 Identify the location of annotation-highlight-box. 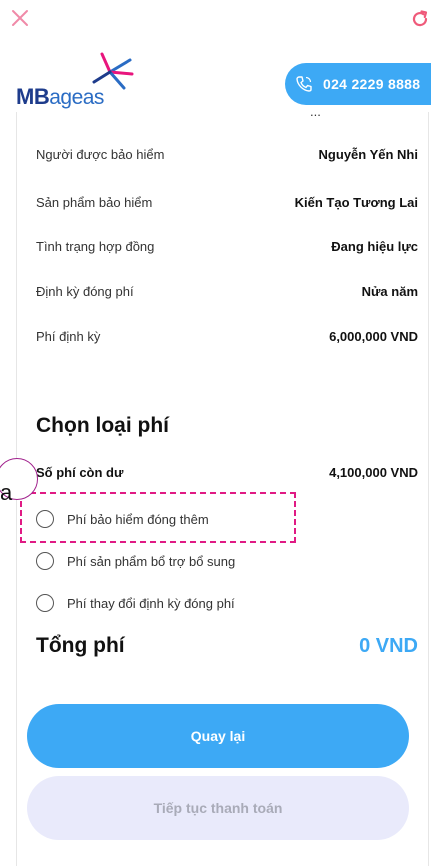
(158, 517).